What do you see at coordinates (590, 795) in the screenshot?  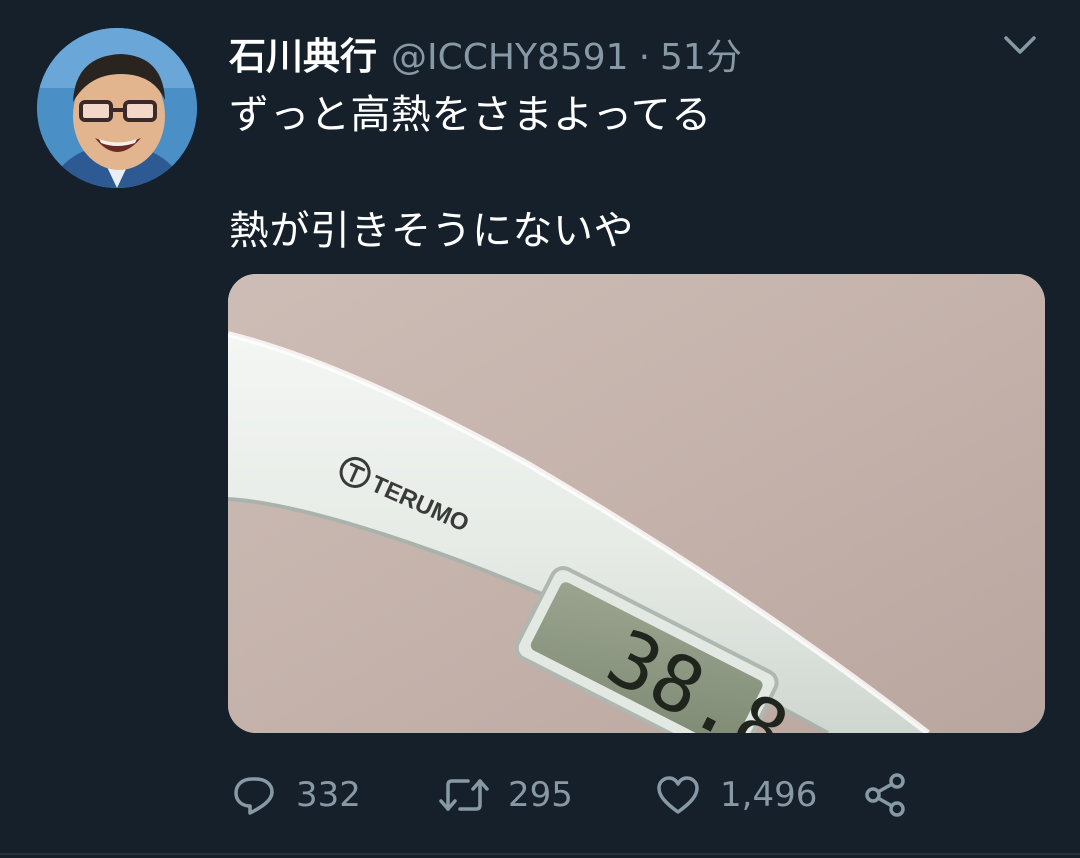 I see `tweet-actions: 332 295 1,496` at bounding box center [590, 795].